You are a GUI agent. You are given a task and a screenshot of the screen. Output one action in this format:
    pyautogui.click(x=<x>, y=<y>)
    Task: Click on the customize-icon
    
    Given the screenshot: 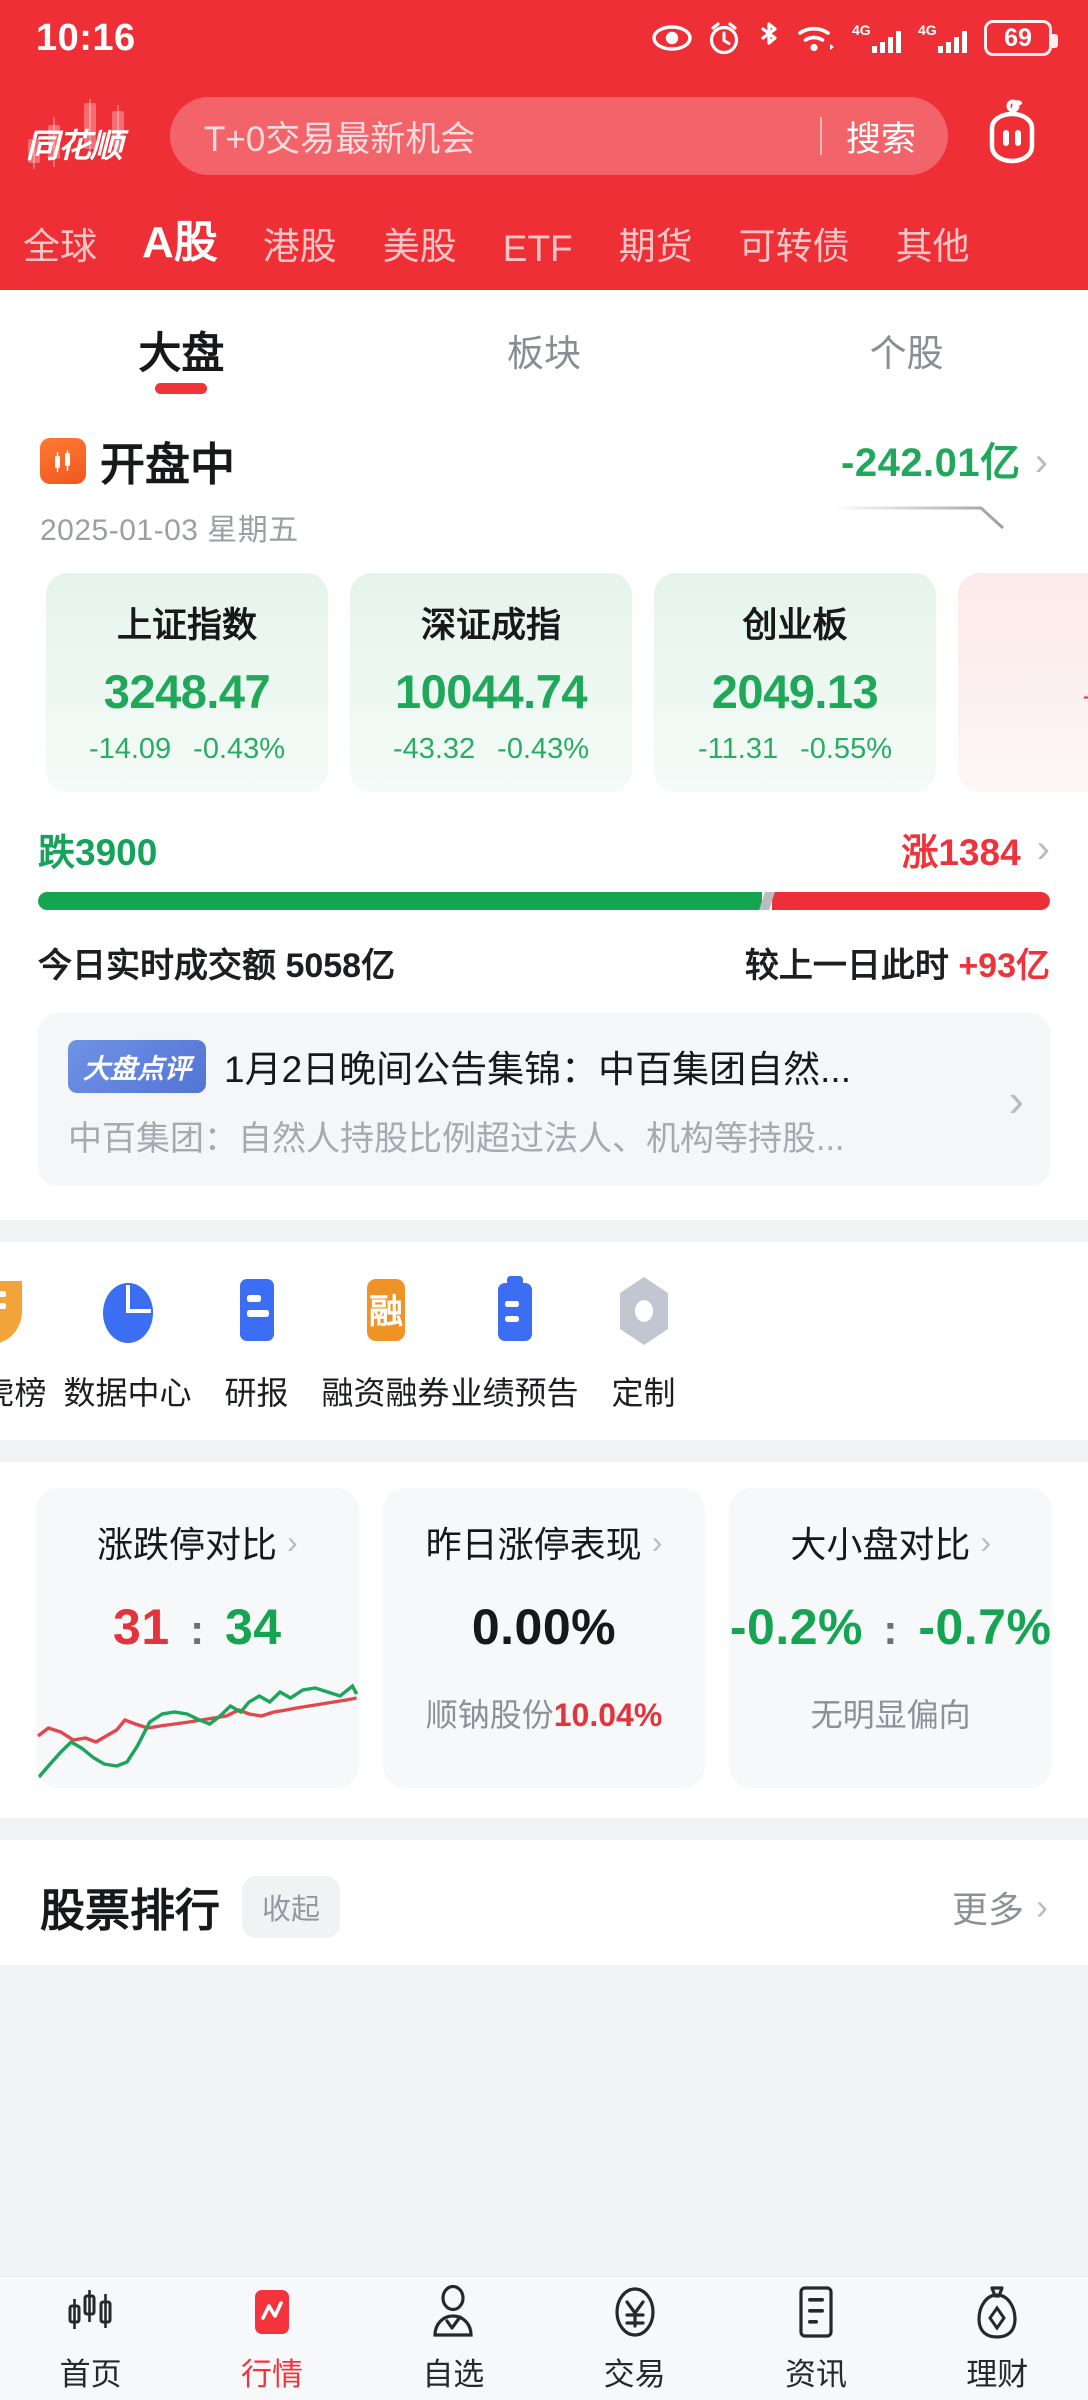 What is the action you would take?
    pyautogui.click(x=644, y=1311)
    